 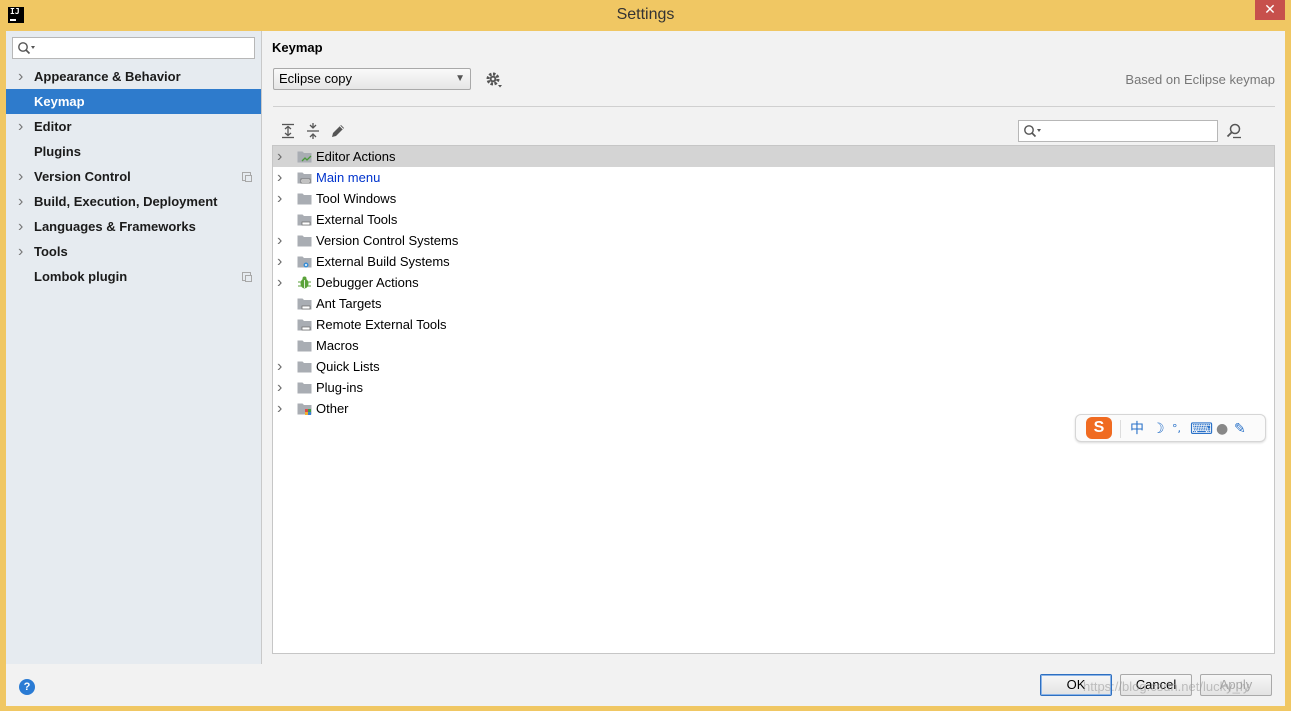 I want to click on tree-row: › Main menu, so click(x=773, y=177).